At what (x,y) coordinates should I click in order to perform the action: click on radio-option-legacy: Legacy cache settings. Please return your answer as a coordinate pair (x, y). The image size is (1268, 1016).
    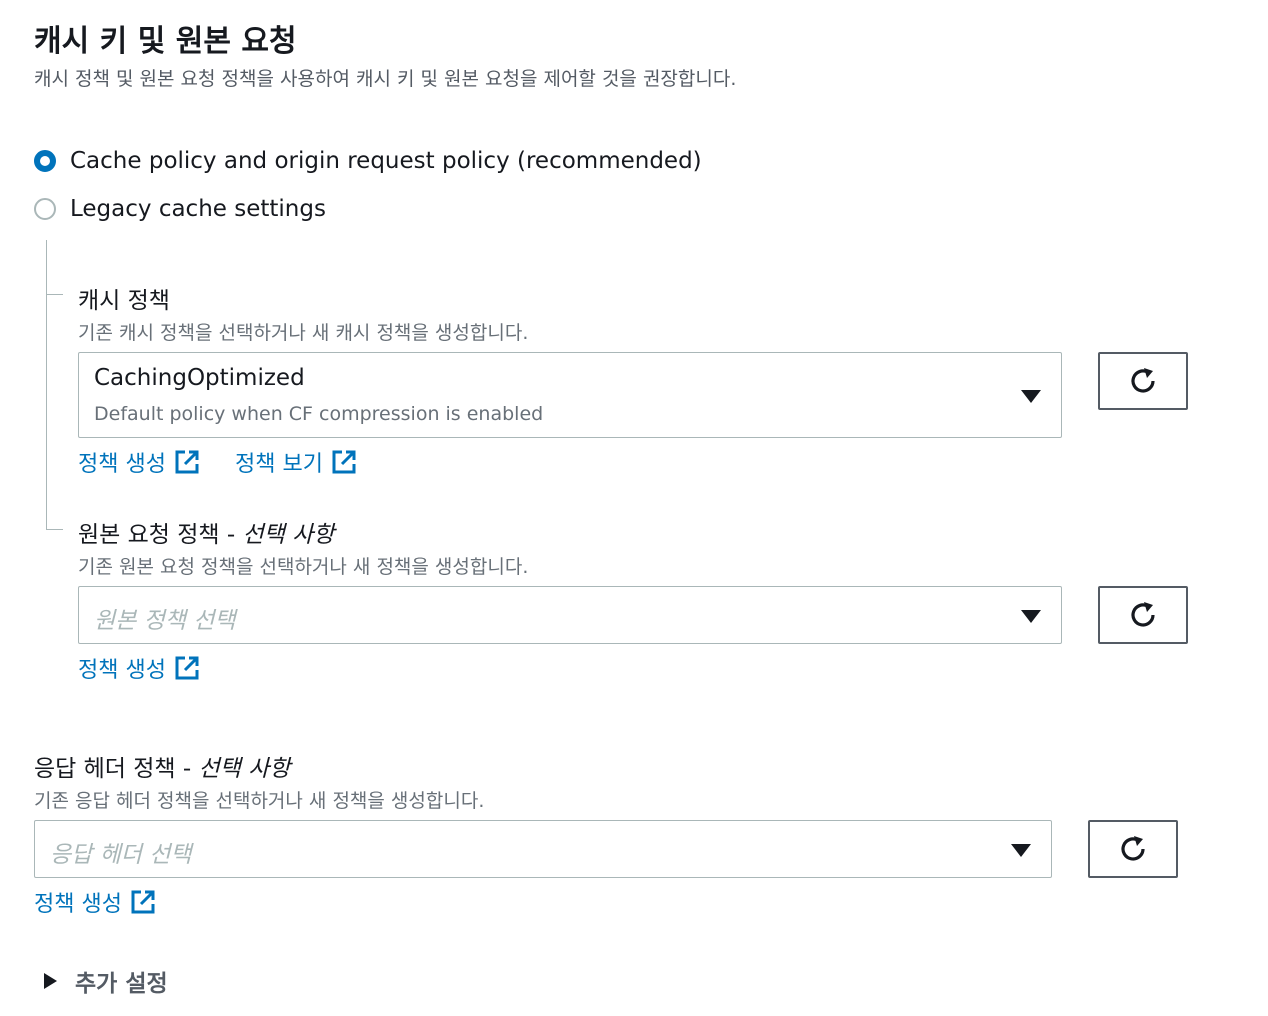
    Looking at the image, I should click on (180, 209).